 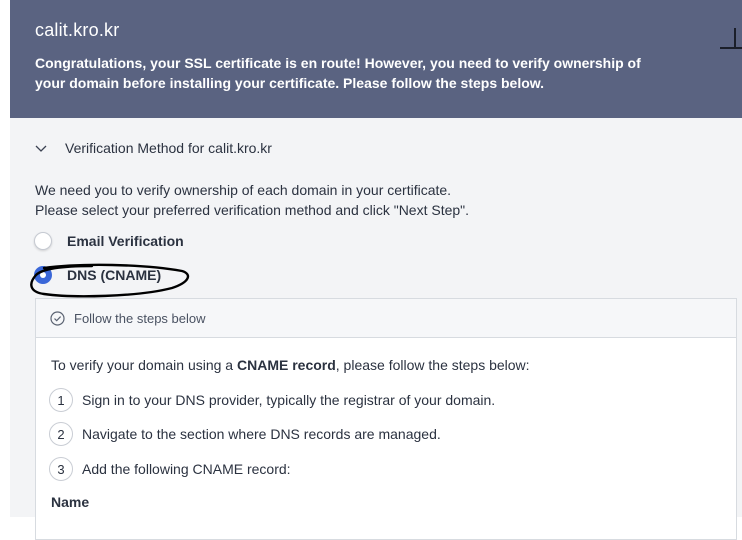 What do you see at coordinates (43, 241) in the screenshot?
I see `email-verification-radio` at bounding box center [43, 241].